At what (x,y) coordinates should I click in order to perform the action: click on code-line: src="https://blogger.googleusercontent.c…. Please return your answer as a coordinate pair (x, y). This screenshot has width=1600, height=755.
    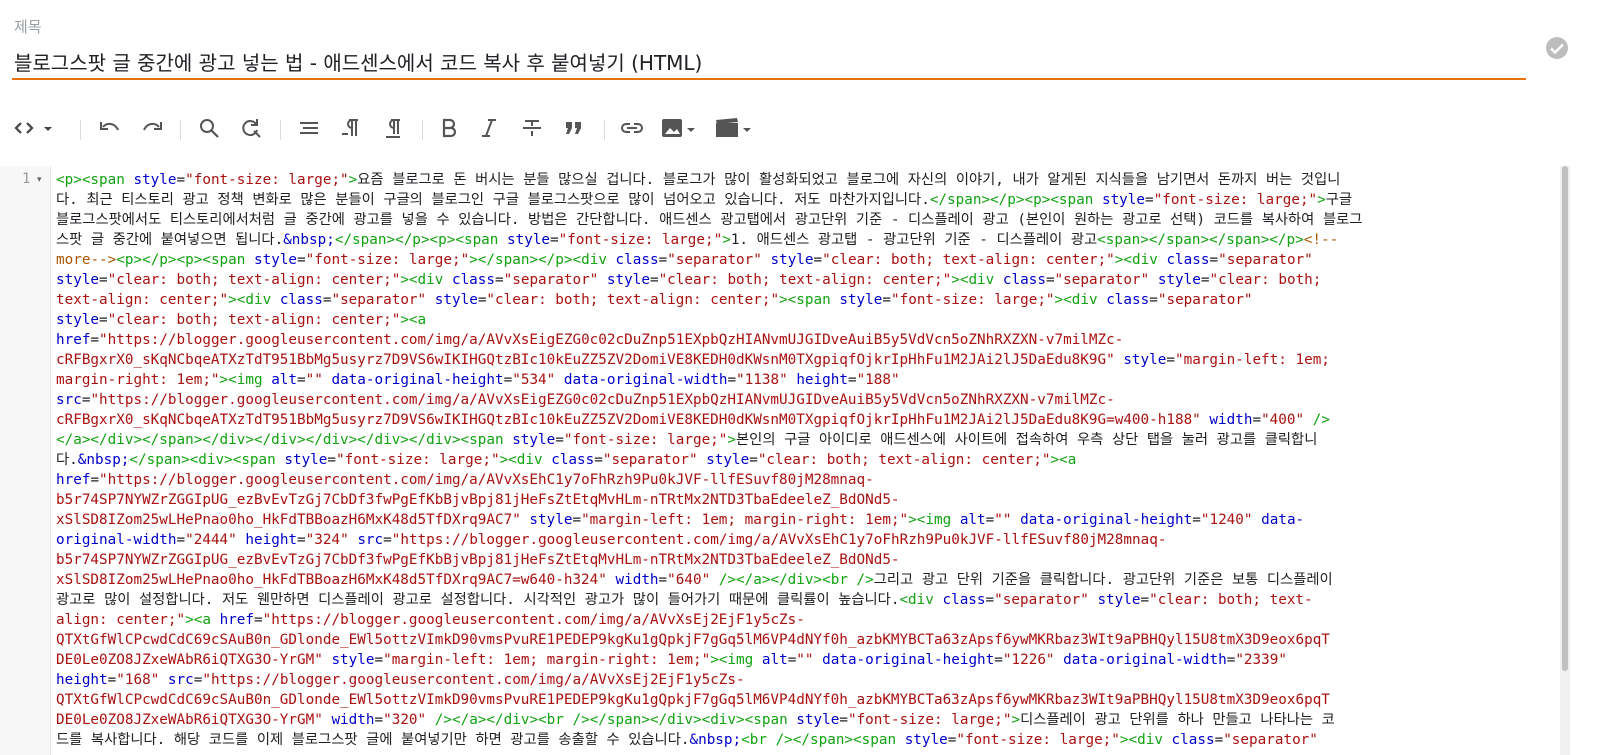
    Looking at the image, I should click on (585, 400).